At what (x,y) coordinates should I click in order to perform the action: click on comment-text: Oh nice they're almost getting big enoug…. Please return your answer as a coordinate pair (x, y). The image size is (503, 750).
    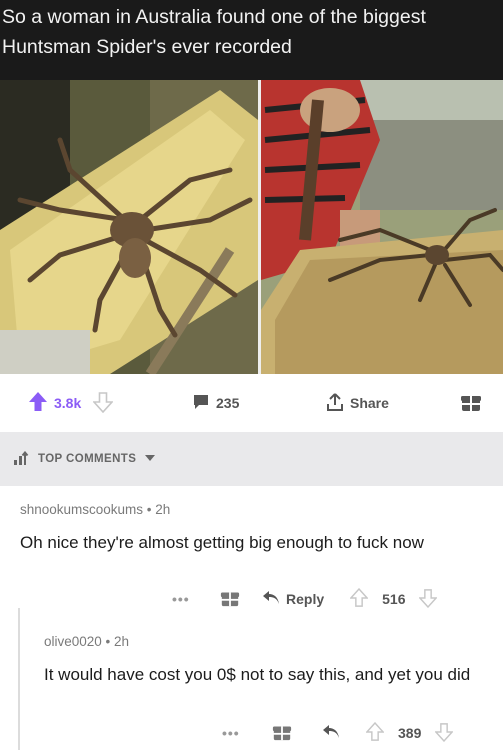
    Looking at the image, I should click on (222, 542).